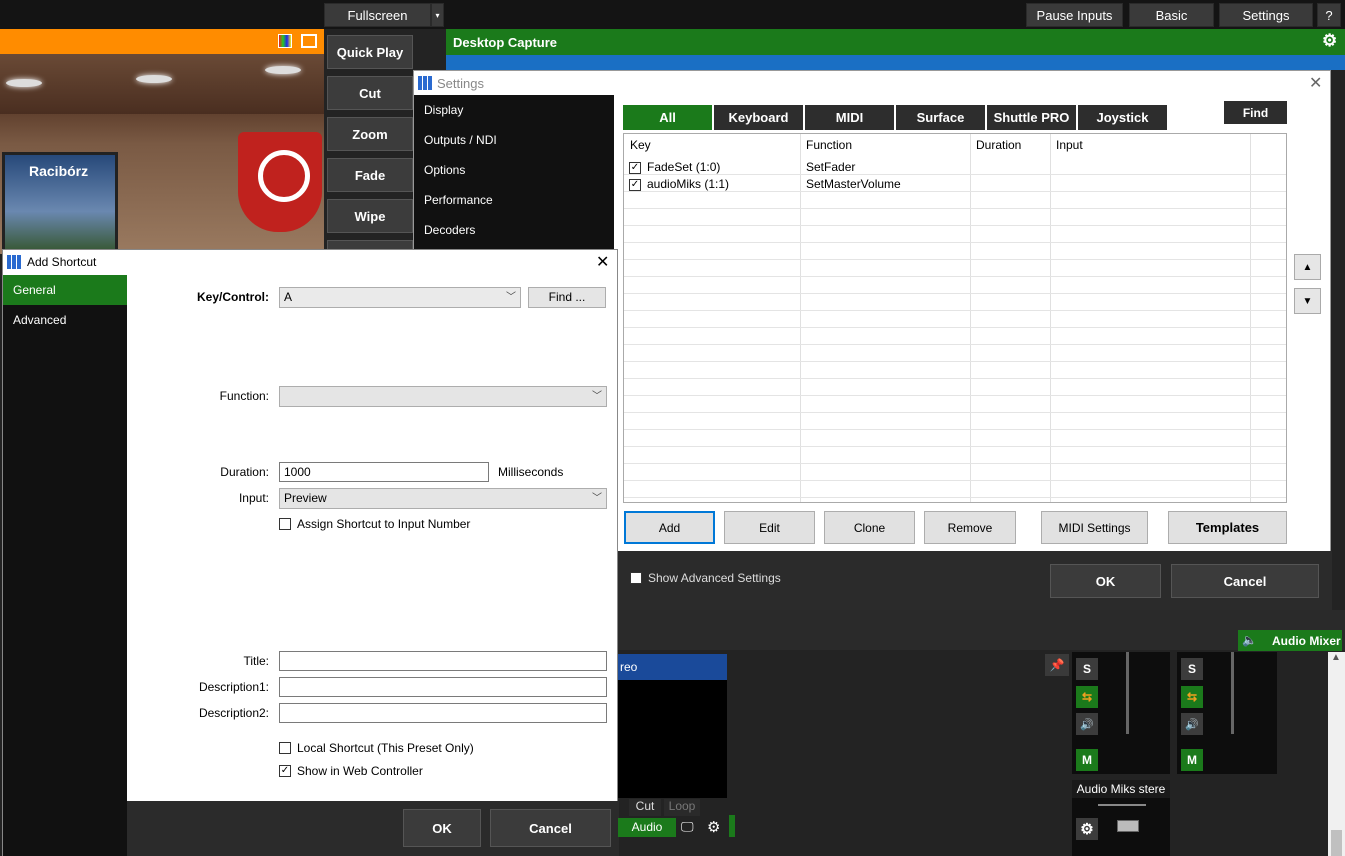 The height and width of the screenshot is (856, 1345). I want to click on nav-item-general: General, so click(65, 290).